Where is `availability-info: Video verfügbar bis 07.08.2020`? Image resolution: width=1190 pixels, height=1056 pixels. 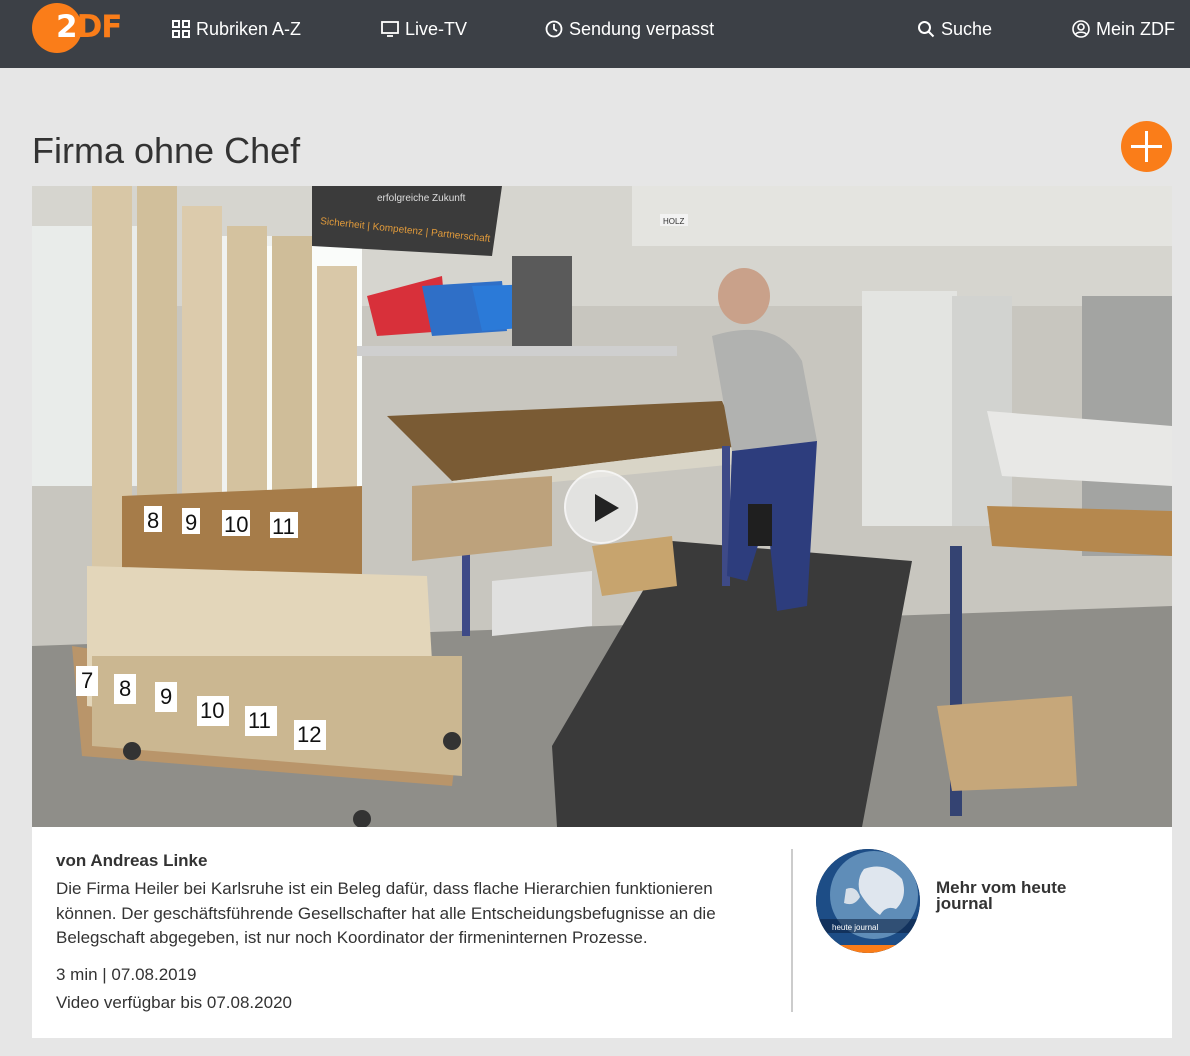 availability-info: Video verfügbar bis 07.08.2020 is located at coordinates (174, 1002).